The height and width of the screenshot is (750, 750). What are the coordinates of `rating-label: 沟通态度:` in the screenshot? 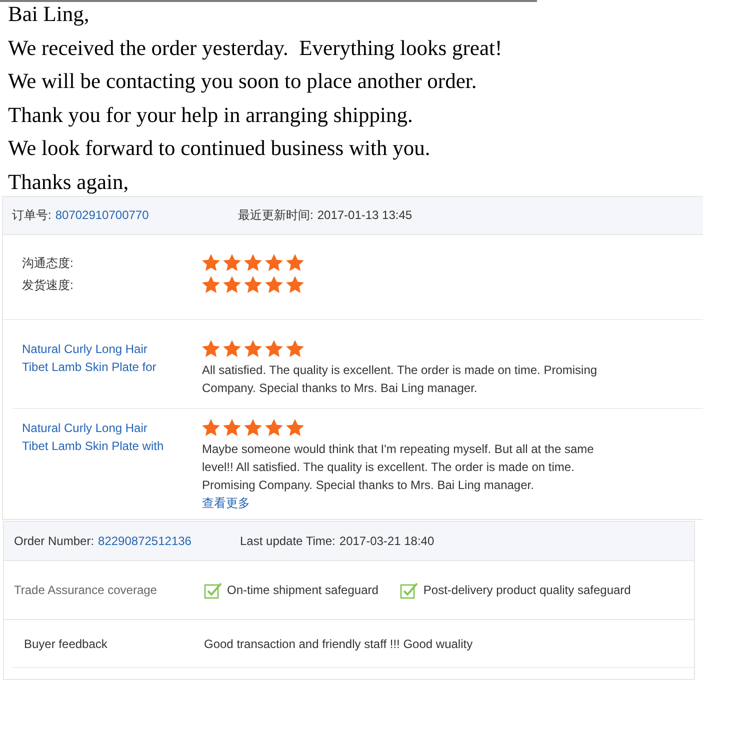 It's located at (48, 263).